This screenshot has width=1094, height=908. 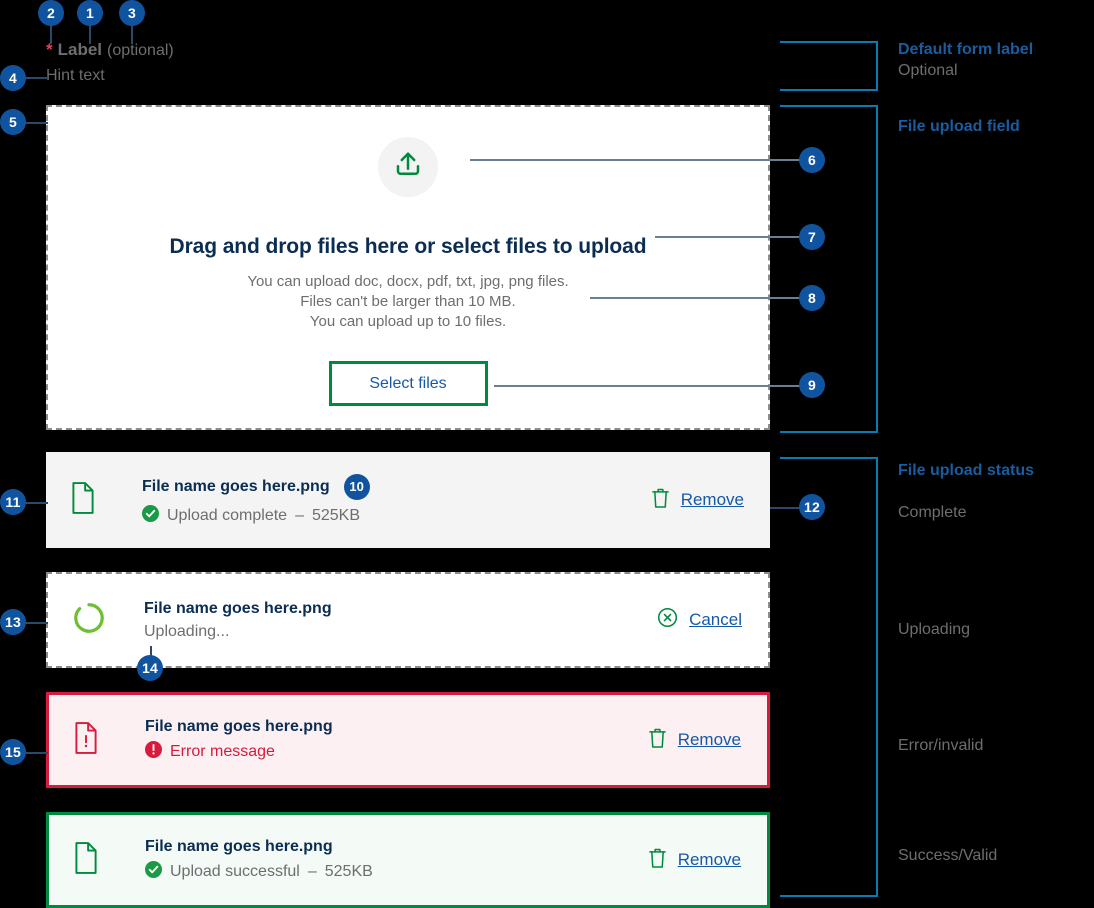 What do you see at coordinates (13, 122) in the screenshot?
I see `callout-5: 5` at bounding box center [13, 122].